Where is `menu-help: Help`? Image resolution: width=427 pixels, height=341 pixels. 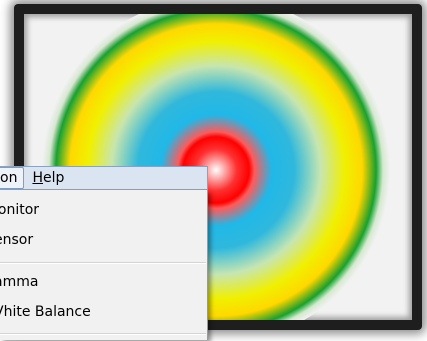
menu-help: Help is located at coordinates (48, 178).